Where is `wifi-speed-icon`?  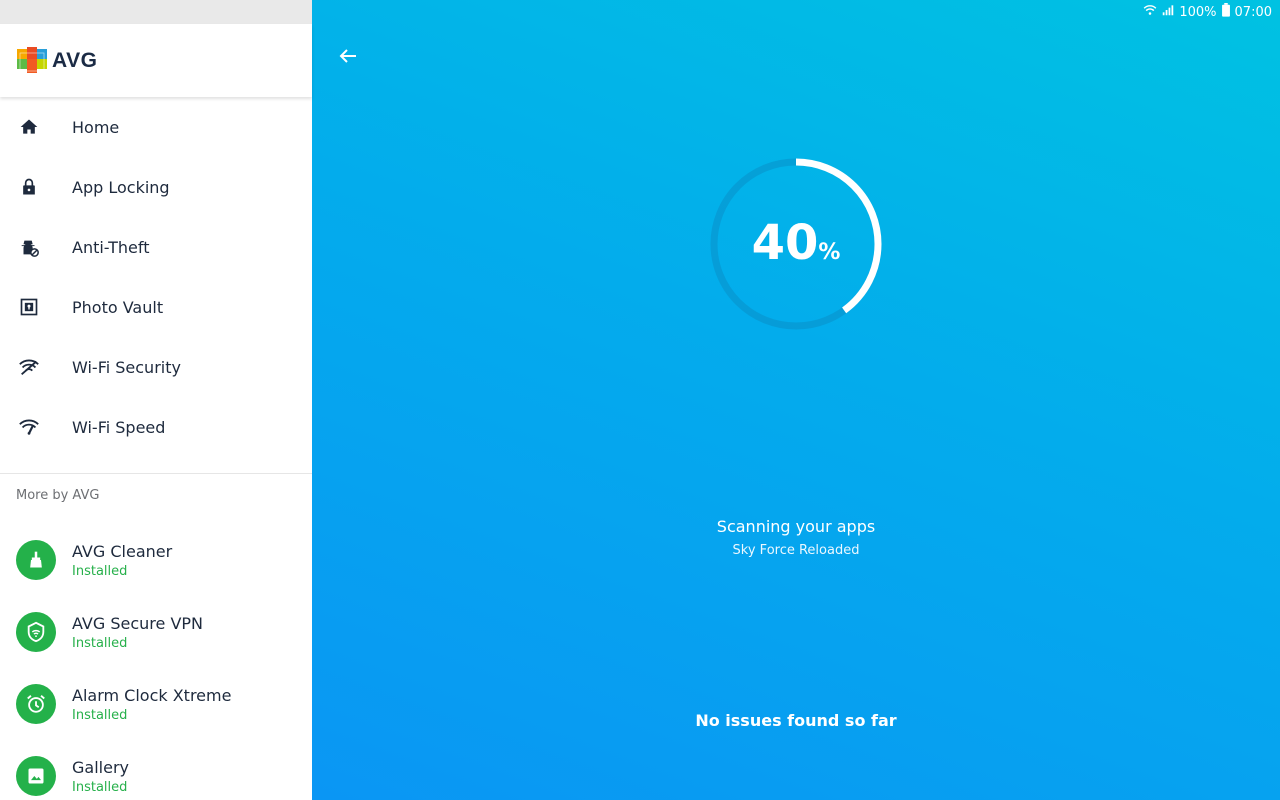
wifi-speed-icon is located at coordinates (29, 427).